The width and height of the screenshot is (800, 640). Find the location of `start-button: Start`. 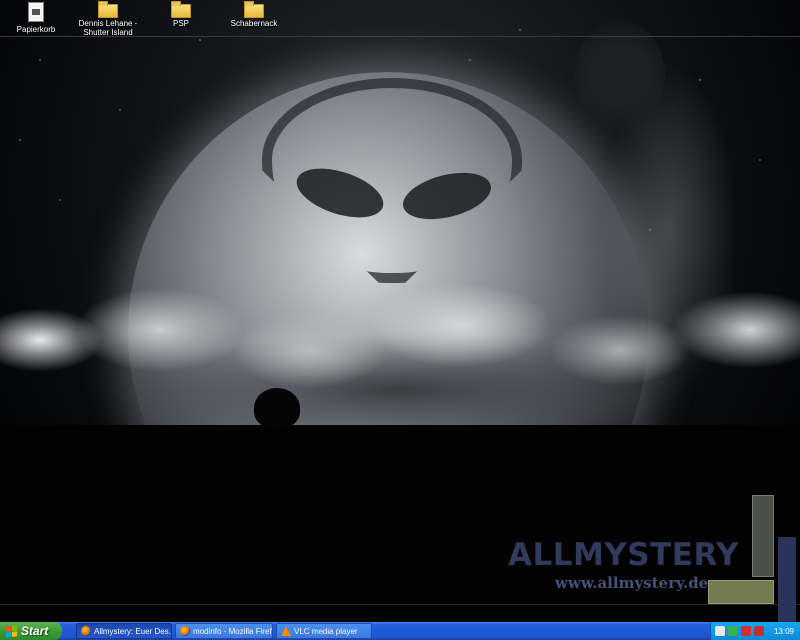

start-button: Start is located at coordinates (31, 631).